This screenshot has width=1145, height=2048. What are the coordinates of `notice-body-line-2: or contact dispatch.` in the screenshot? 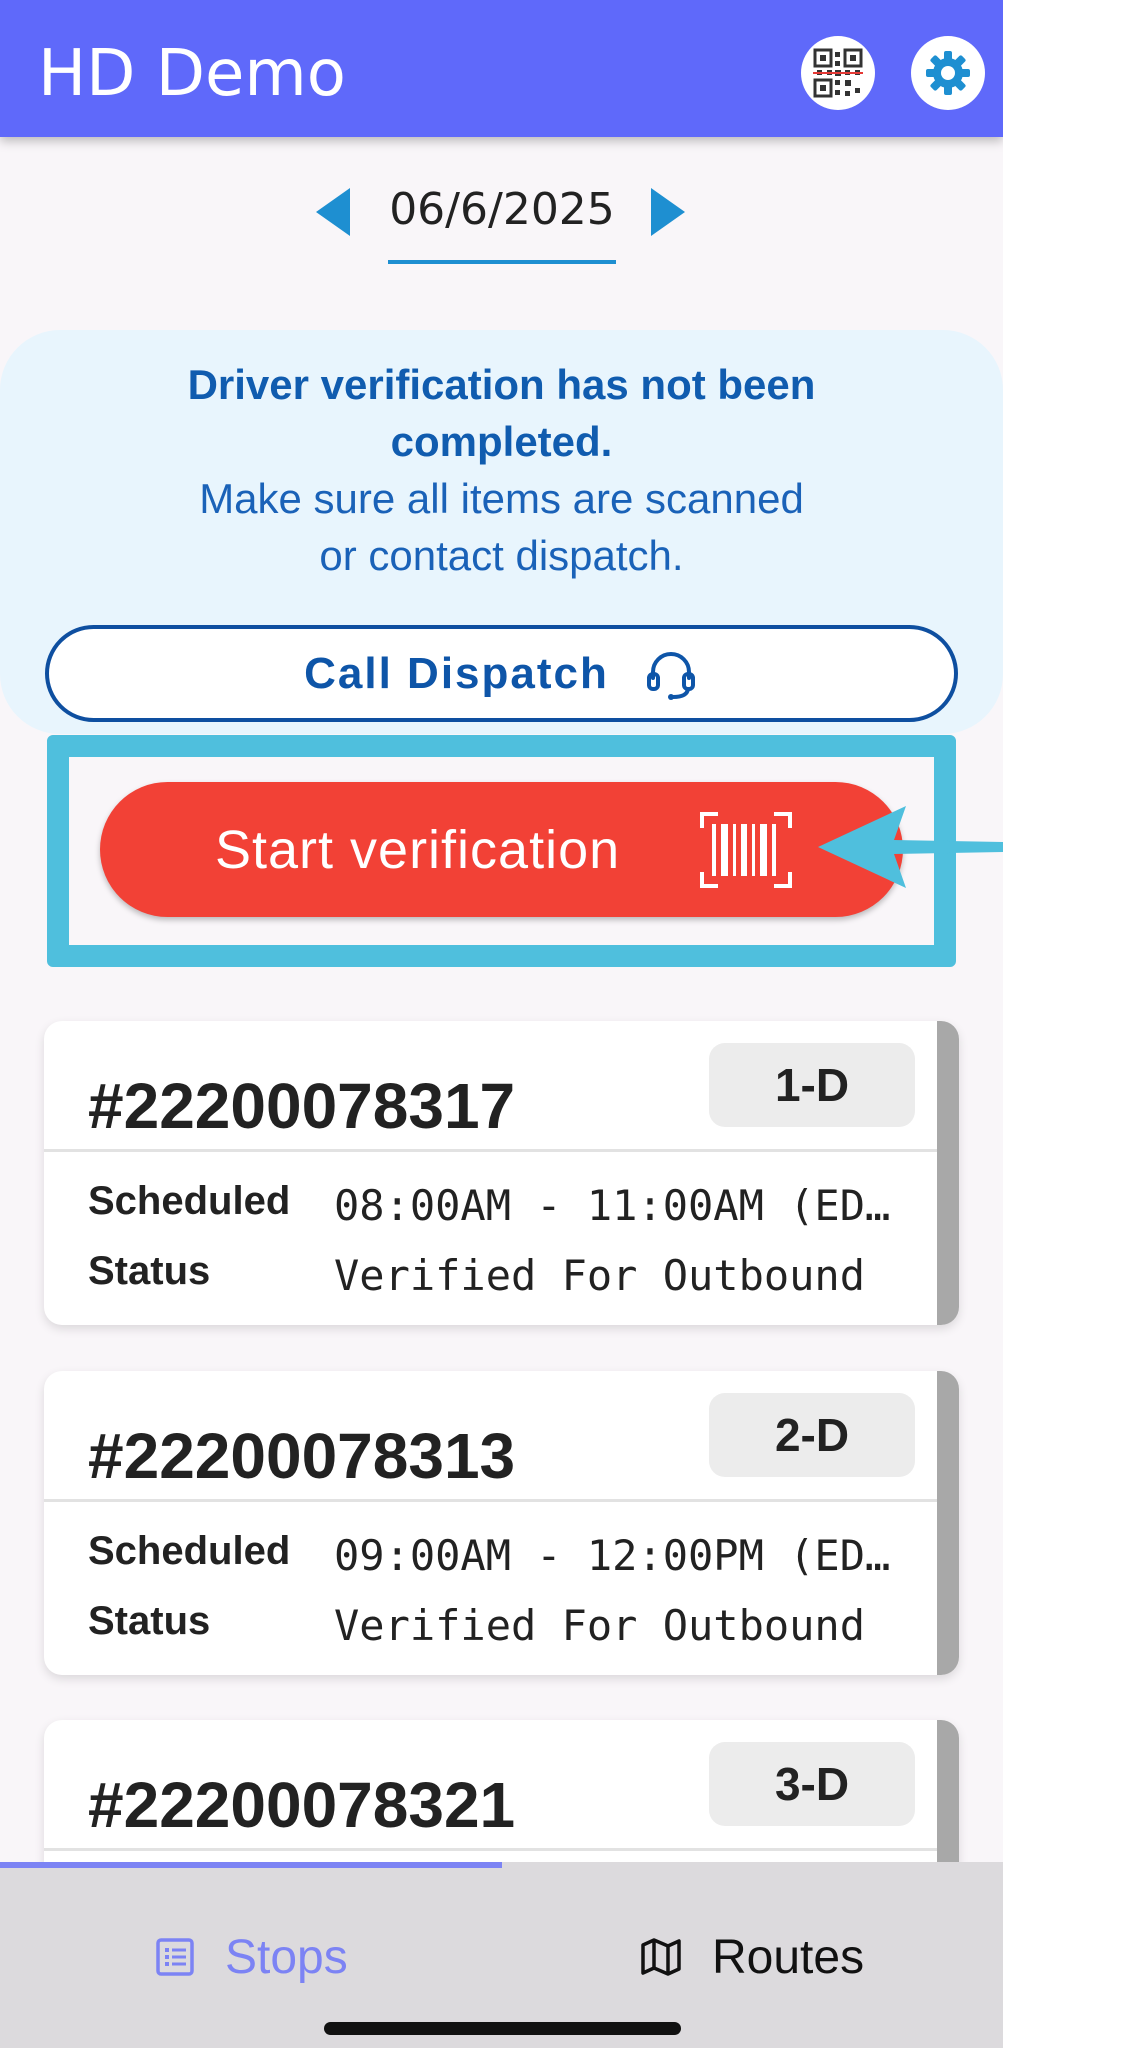 It's located at (501, 555).